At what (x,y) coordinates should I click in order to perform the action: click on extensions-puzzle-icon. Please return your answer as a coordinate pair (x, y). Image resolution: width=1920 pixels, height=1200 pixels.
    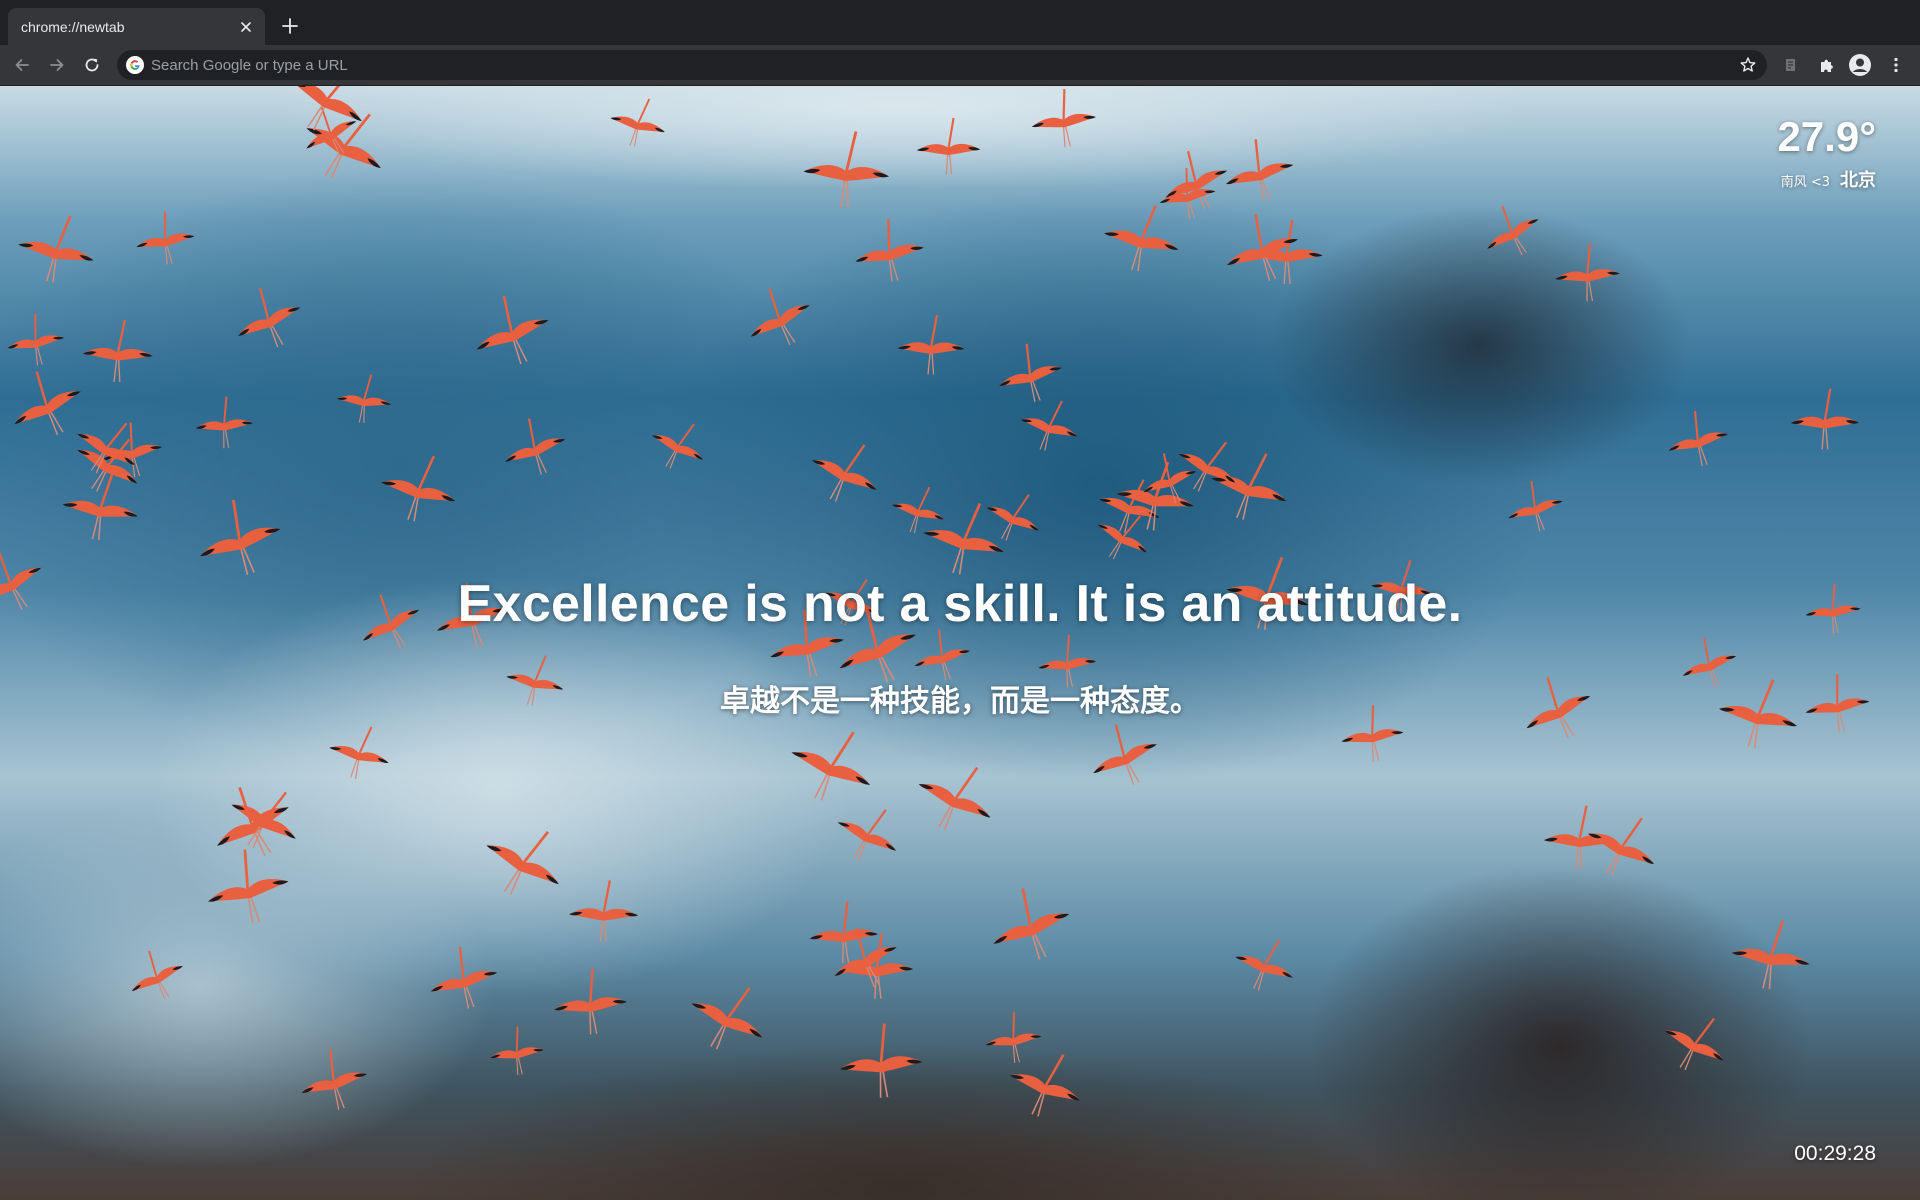
    Looking at the image, I should click on (1827, 65).